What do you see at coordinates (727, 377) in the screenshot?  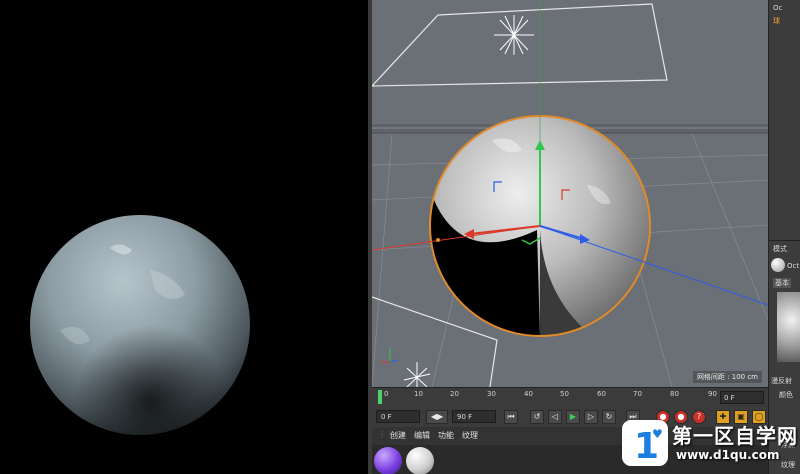 I see `grid-spacing-label: 网格间距 : 100 cm` at bounding box center [727, 377].